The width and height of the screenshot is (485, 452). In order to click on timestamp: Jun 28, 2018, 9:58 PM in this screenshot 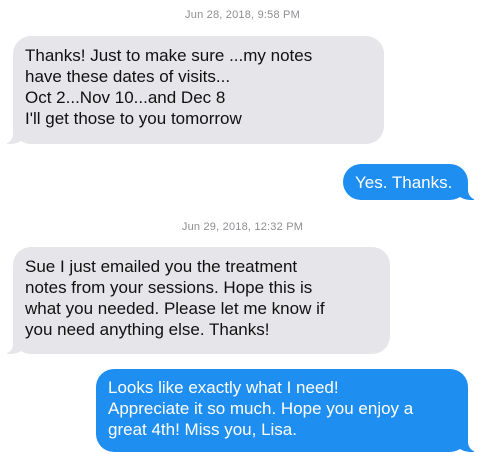, I will do `click(242, 15)`.